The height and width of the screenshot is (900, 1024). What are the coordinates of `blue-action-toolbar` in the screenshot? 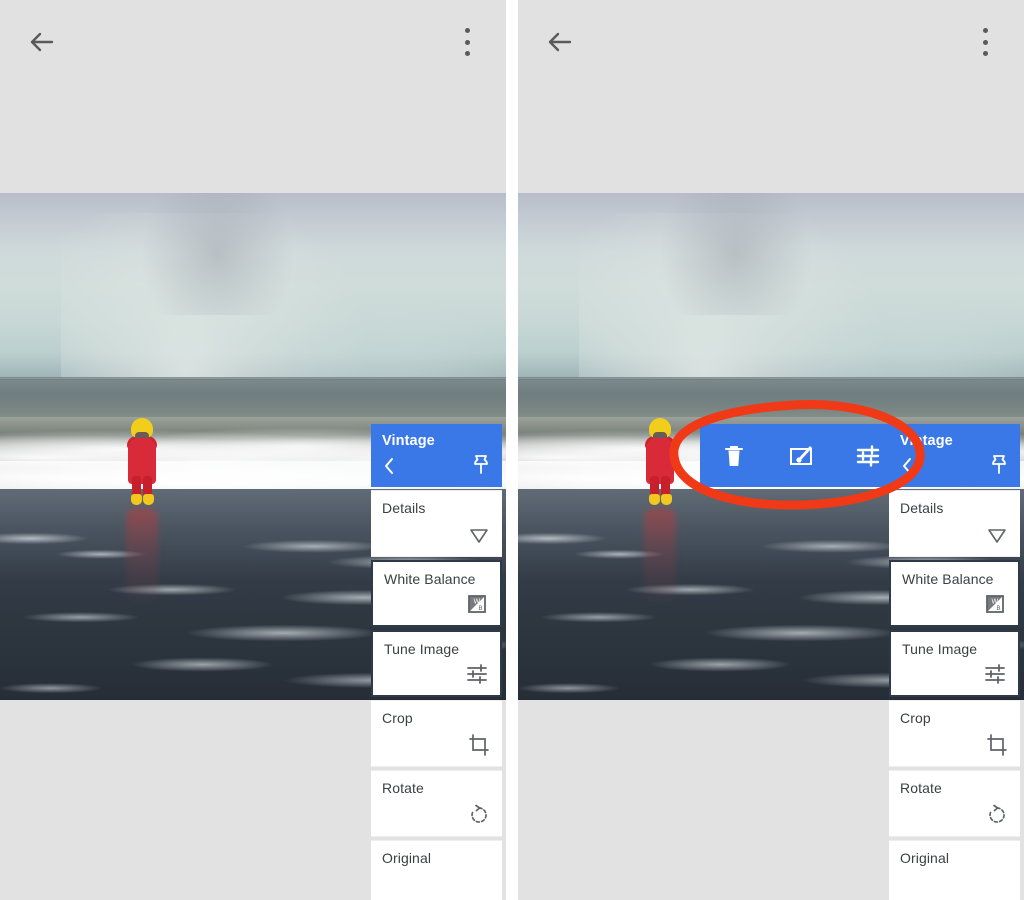 It's located at (801, 455).